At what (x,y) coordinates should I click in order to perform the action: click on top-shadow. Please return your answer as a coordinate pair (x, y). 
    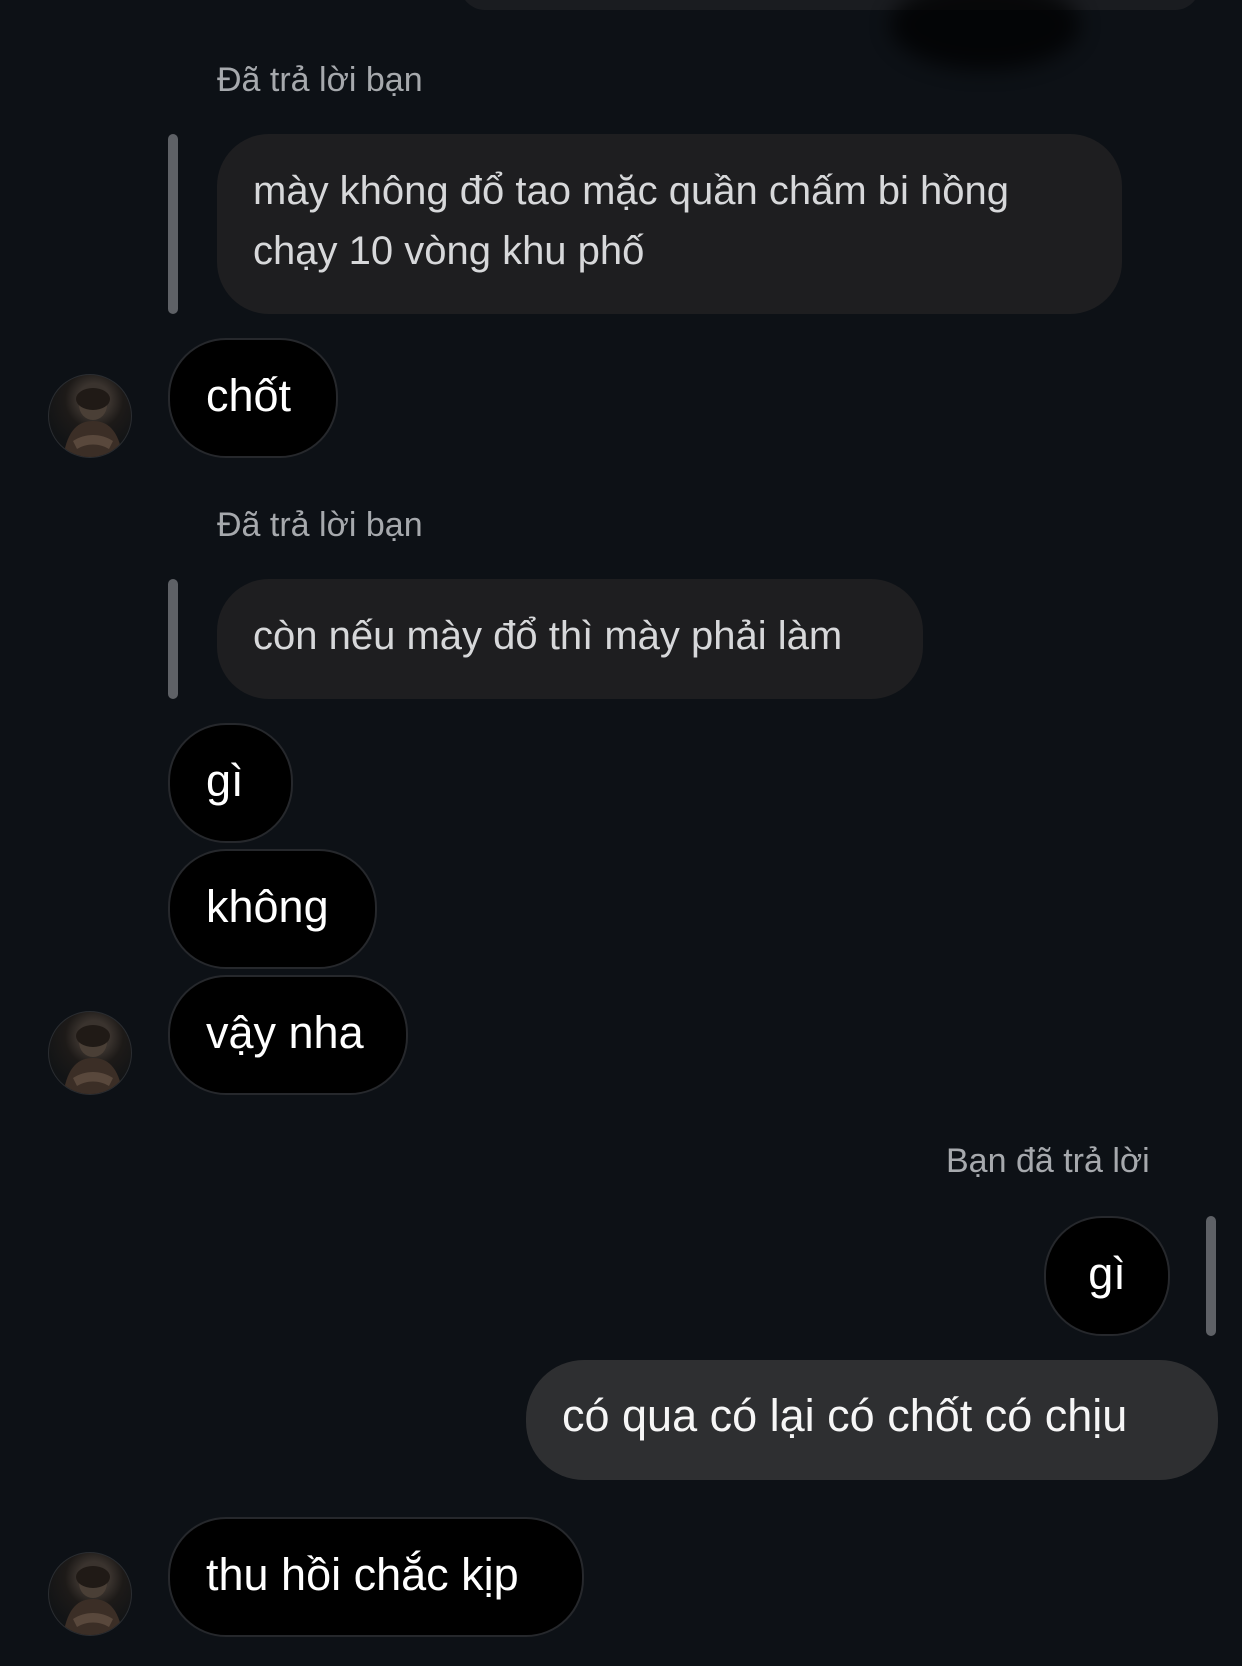
    Looking at the image, I should click on (985, 35).